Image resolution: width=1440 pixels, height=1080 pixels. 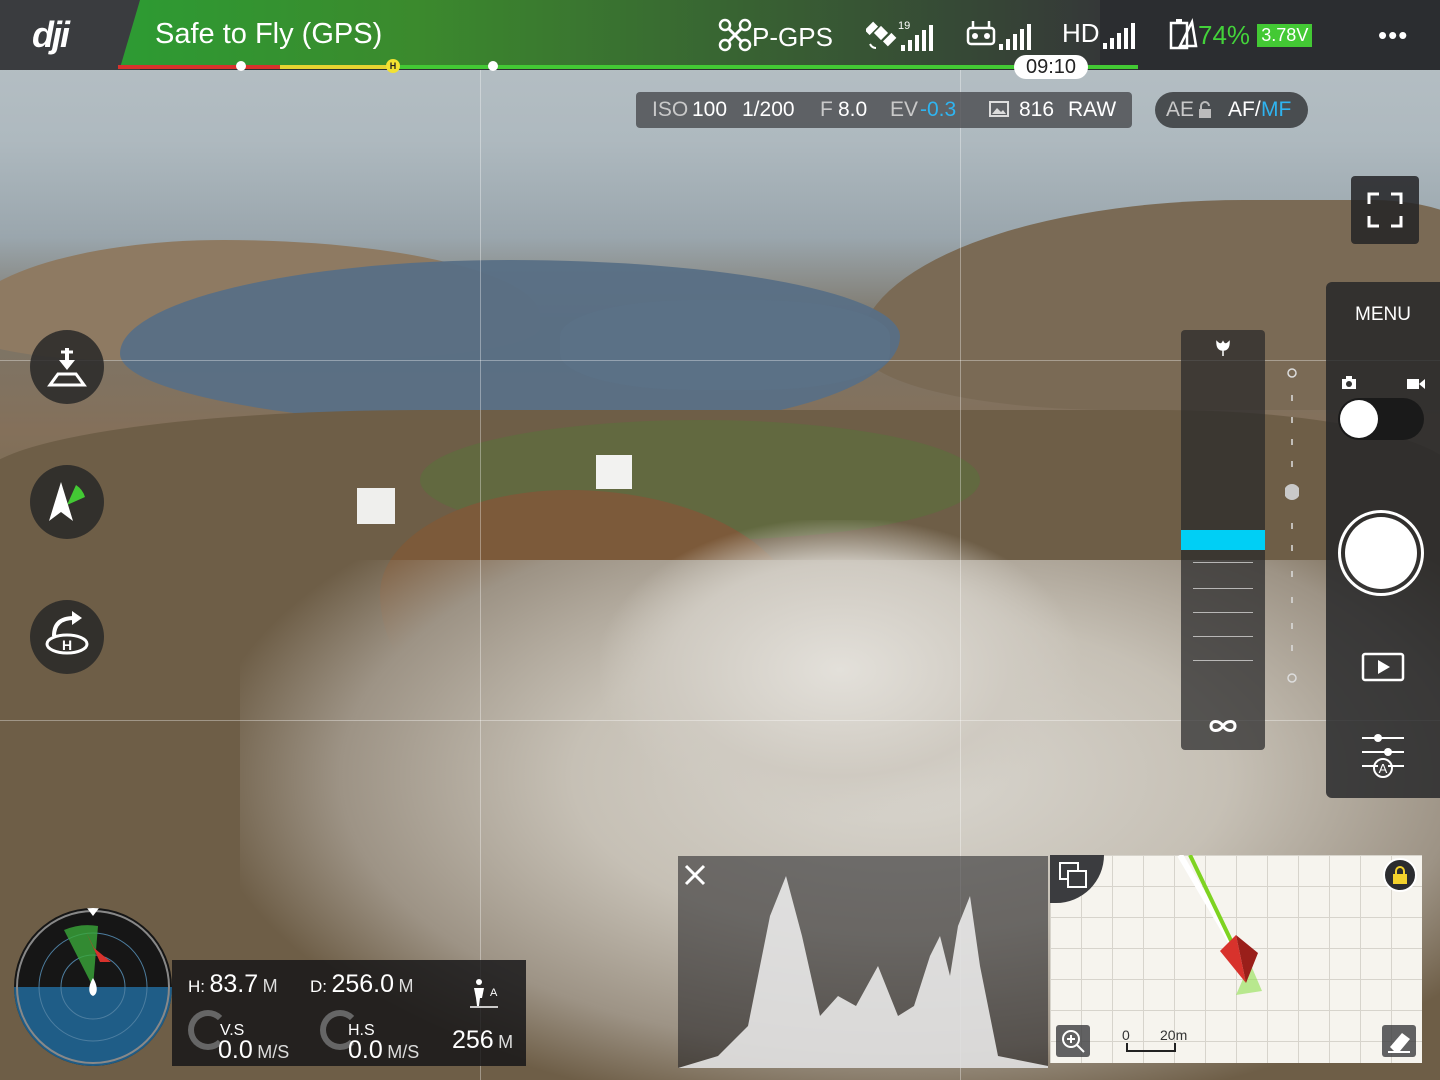 I want to click on exposure-scale, so click(x=1292, y=525).